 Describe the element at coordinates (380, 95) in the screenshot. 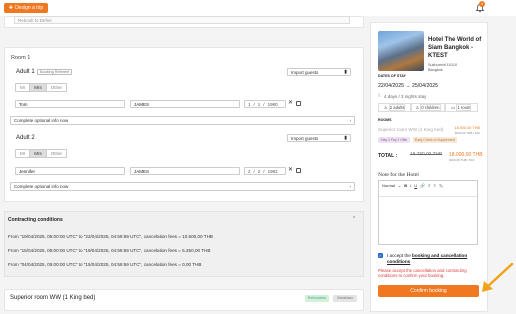

I see `moon-icon: ☾` at that location.